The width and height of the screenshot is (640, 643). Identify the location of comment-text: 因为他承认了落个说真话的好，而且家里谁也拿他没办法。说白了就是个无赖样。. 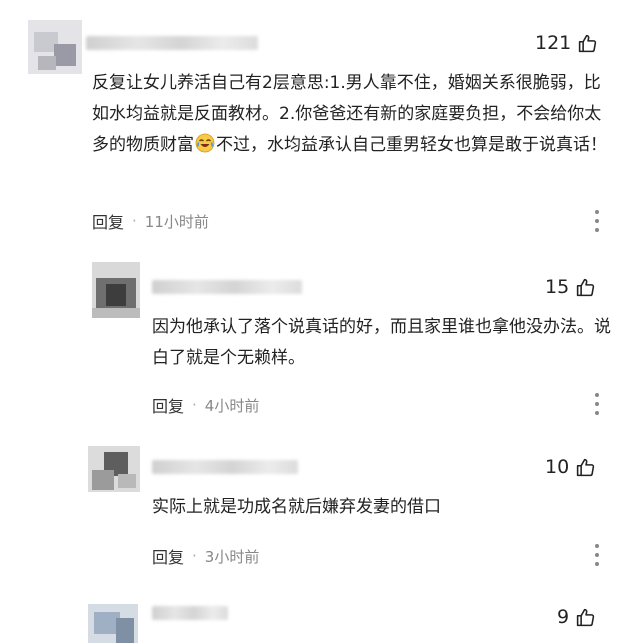
(381, 342).